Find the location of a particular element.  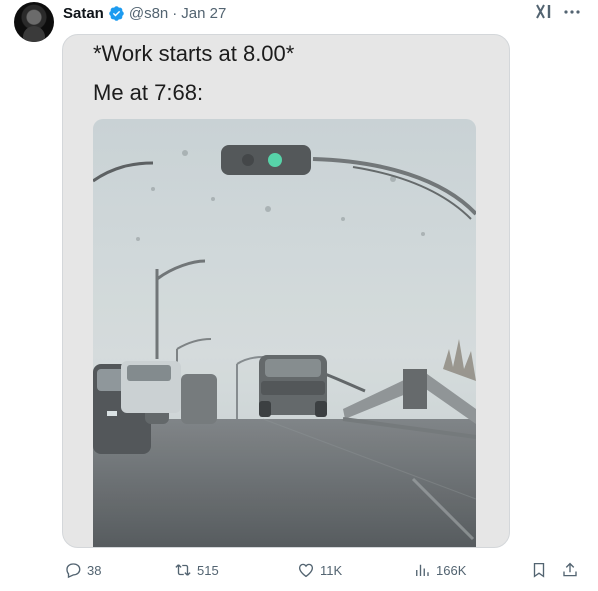

author-name: Satan is located at coordinates (83, 13).